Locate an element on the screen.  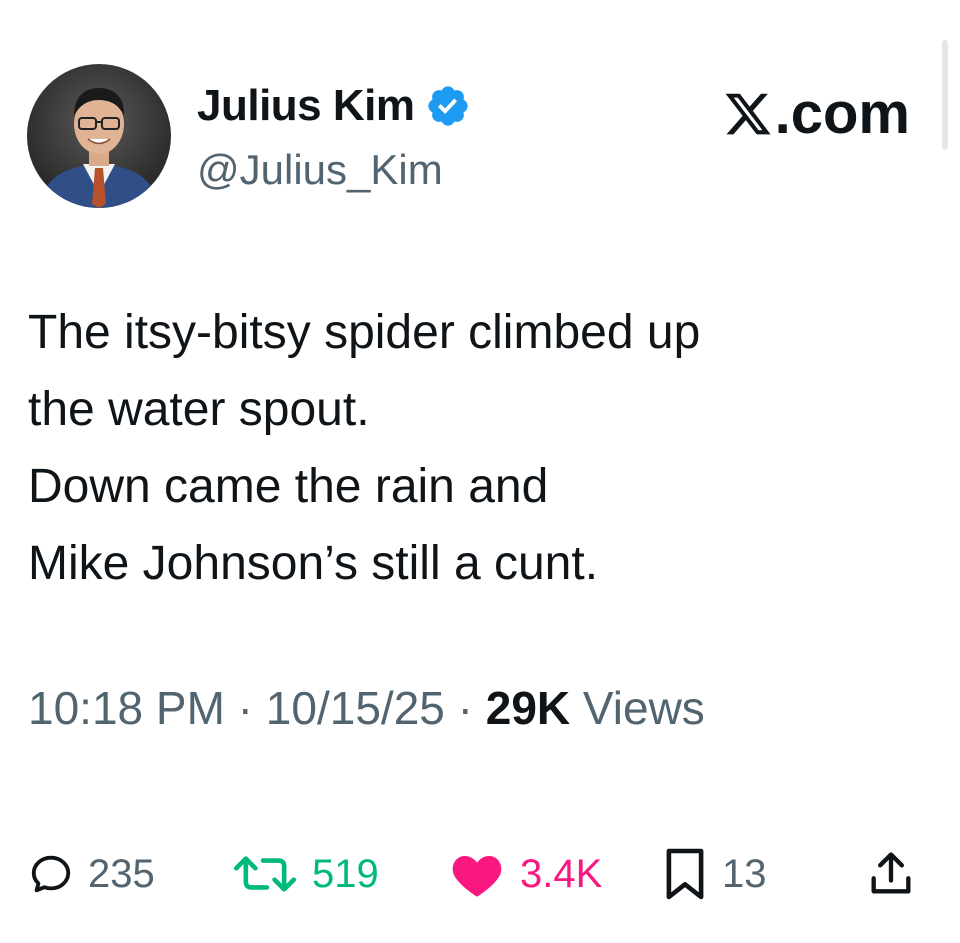
bookmark-icon is located at coordinates (685, 874).